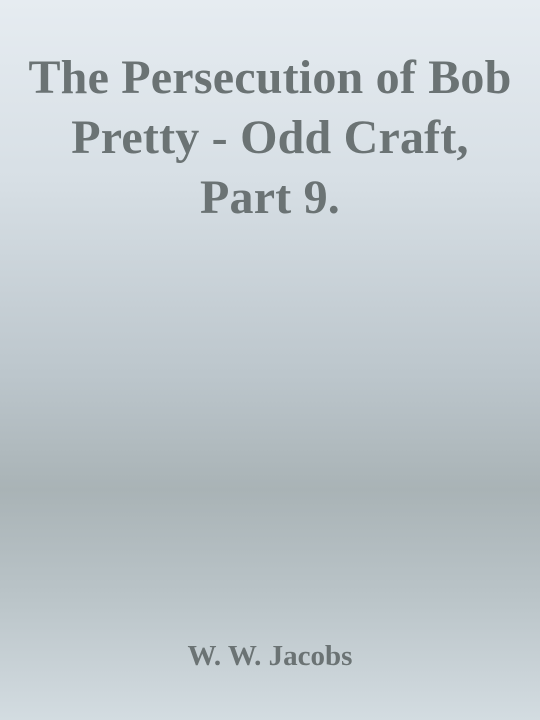  What do you see at coordinates (270, 656) in the screenshot?
I see `book-author: W. W. Jacobs` at bounding box center [270, 656].